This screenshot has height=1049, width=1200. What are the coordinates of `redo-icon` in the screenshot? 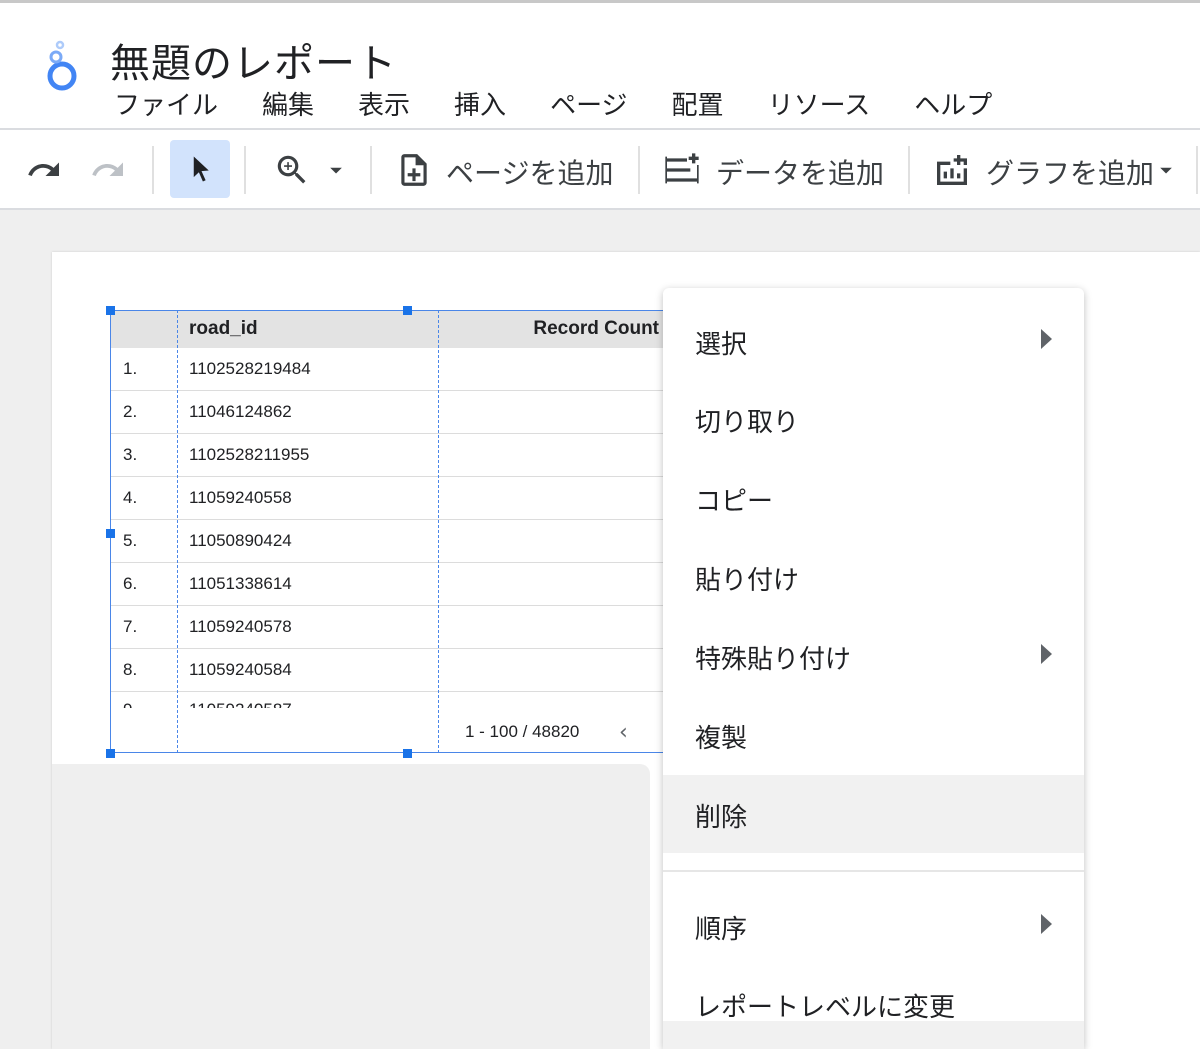 It's located at (108, 170).